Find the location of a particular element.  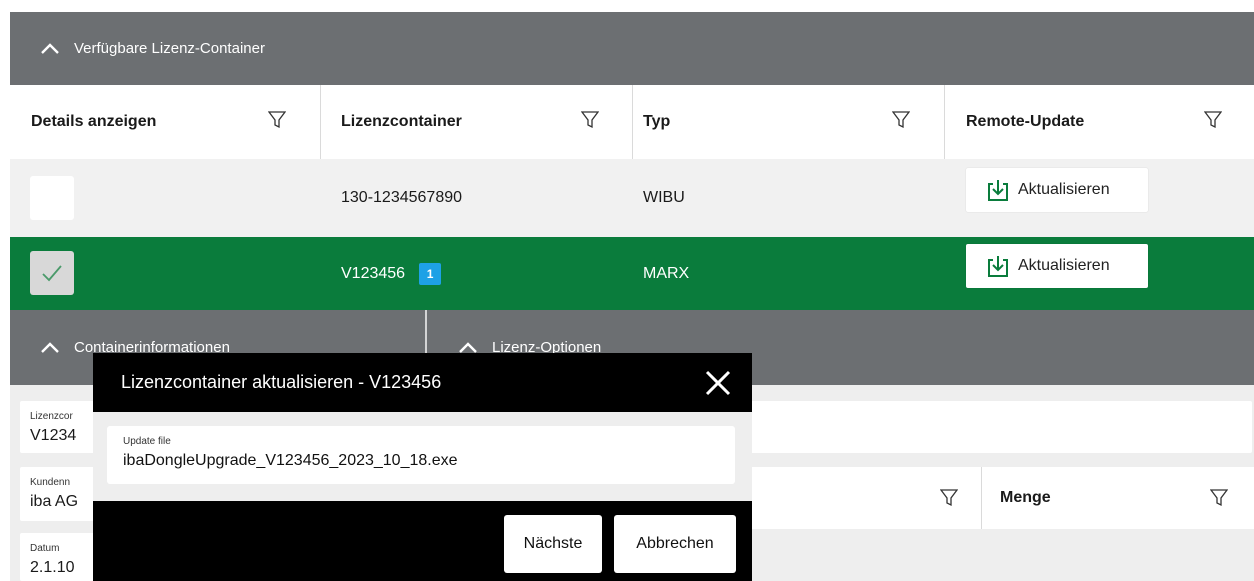

container-id: V123456 is located at coordinates (373, 273).